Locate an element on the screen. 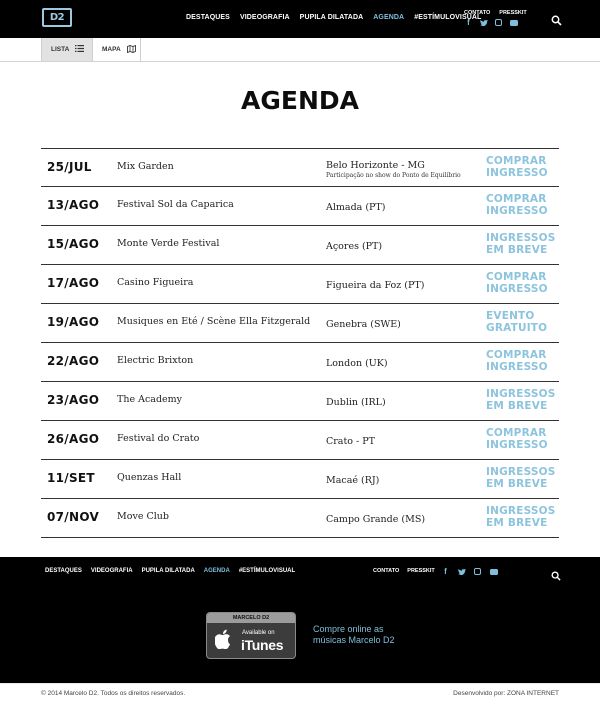 The width and height of the screenshot is (600, 704). footer-nav-pupila-dilatada: Pupila Dilatada is located at coordinates (168, 571).